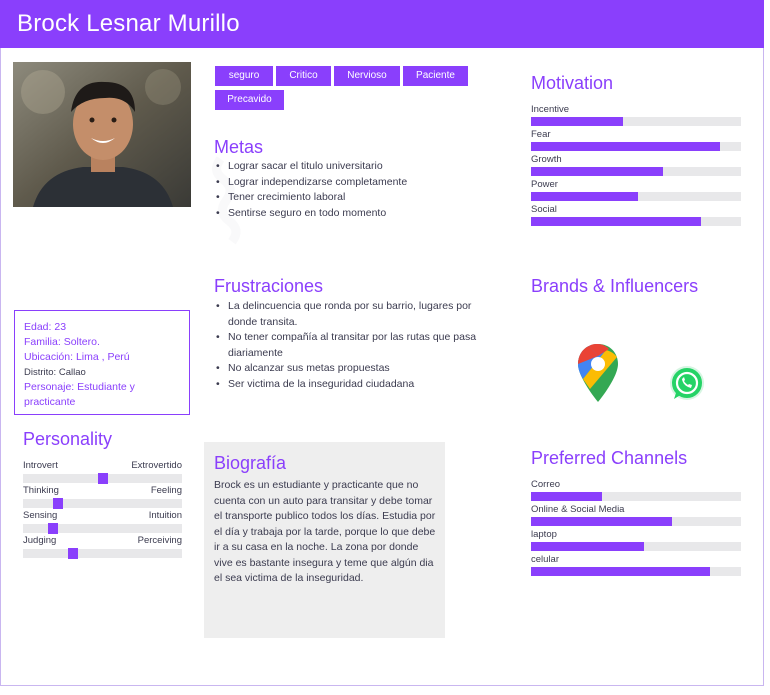 This screenshot has height=695, width=770. Describe the element at coordinates (636, 190) in the screenshot. I see `motivation-meter: Power` at that location.